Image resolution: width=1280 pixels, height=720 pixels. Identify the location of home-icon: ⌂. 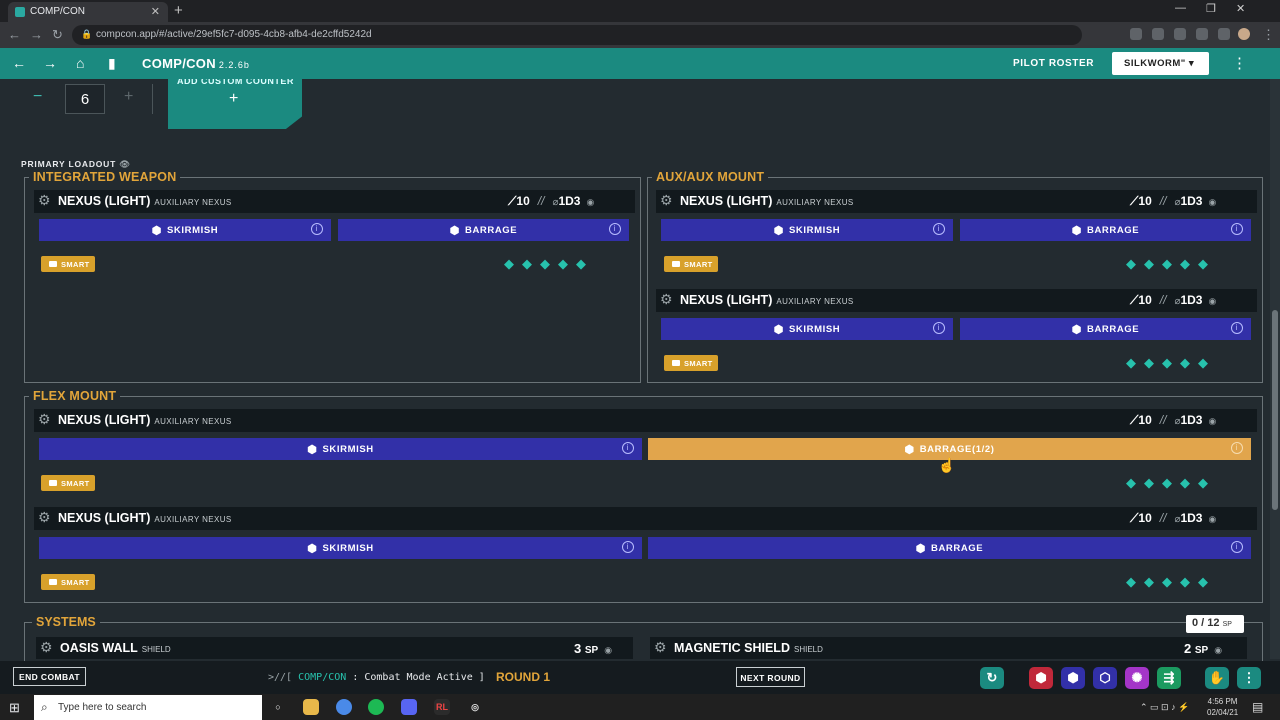
(80, 63).